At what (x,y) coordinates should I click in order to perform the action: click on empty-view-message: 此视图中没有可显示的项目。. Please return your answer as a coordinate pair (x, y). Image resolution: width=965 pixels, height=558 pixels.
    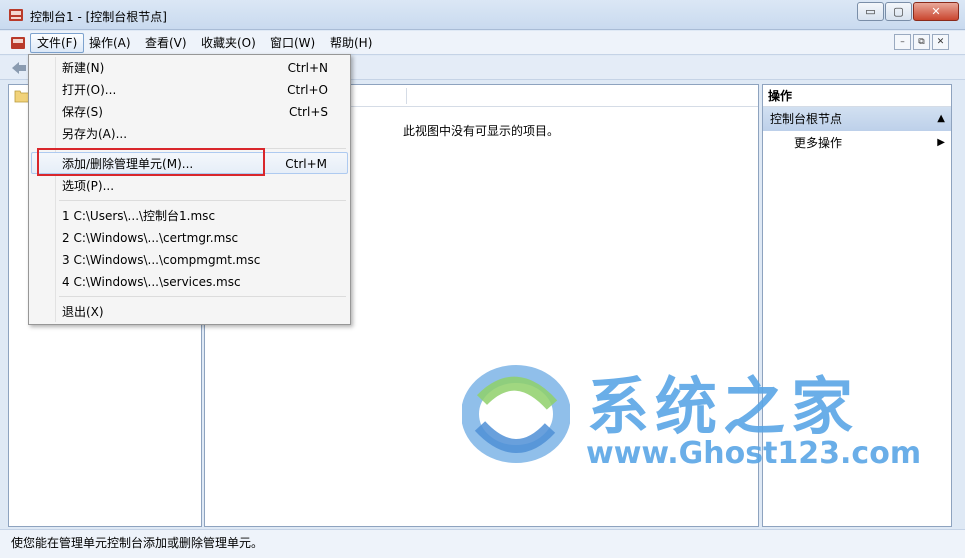
    Looking at the image, I should click on (481, 131).